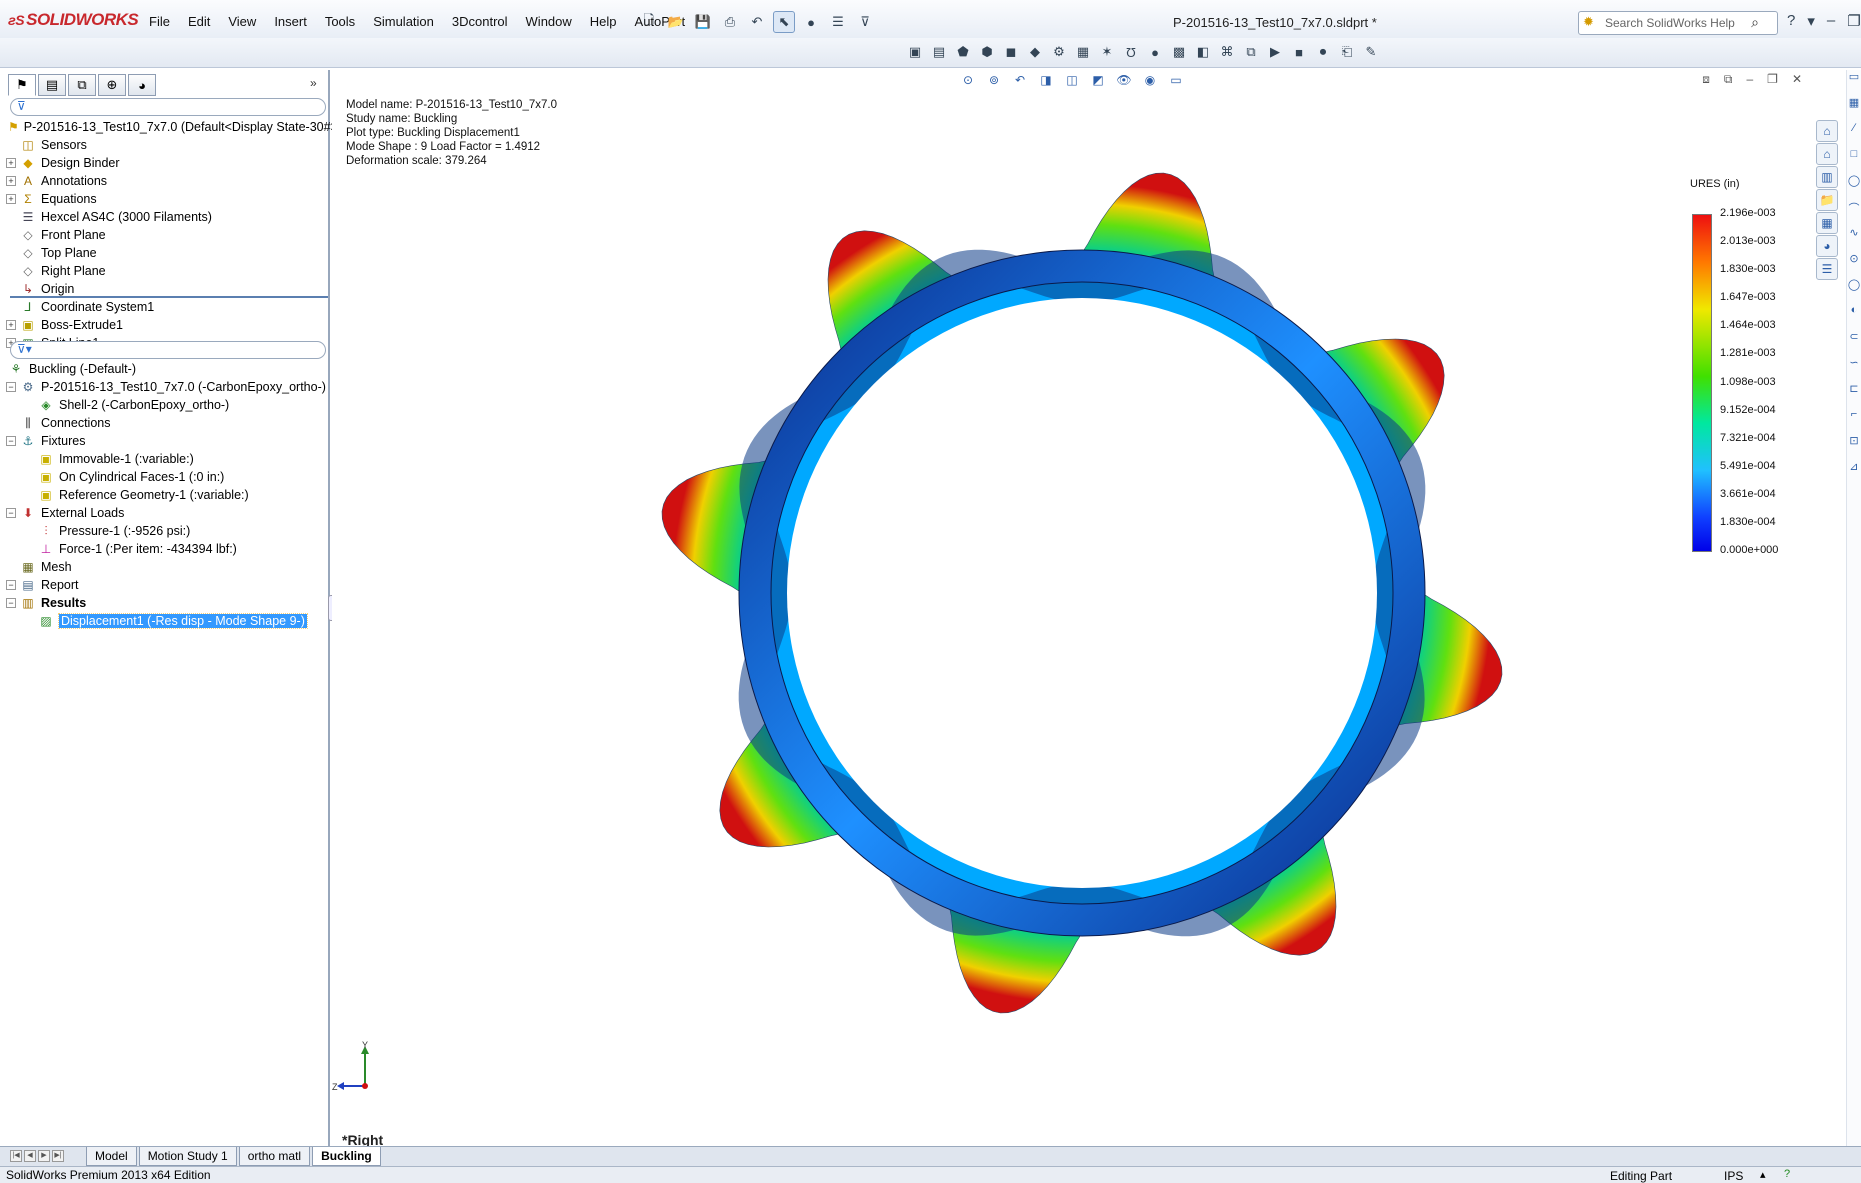 The image size is (1861, 1183). What do you see at coordinates (1853, 21) in the screenshot?
I see `restore-icon: ❐` at bounding box center [1853, 21].